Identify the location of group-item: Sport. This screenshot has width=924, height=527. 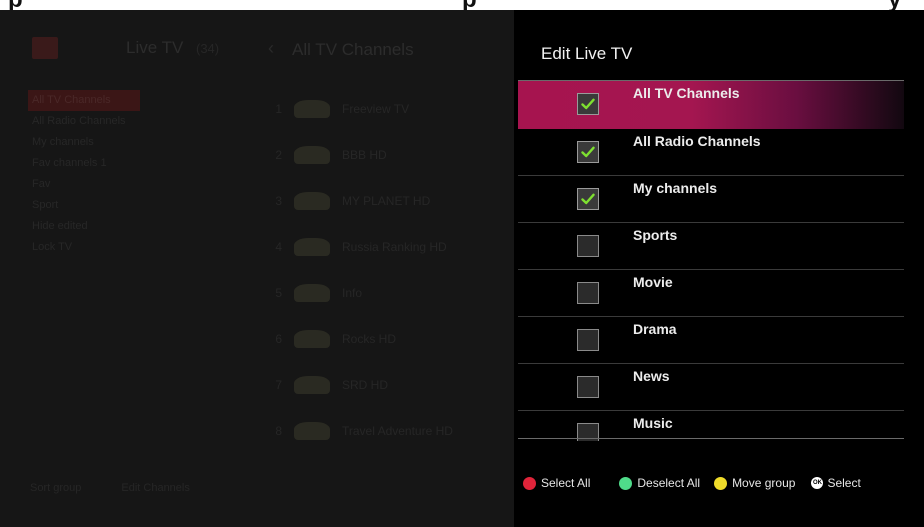
(45, 205).